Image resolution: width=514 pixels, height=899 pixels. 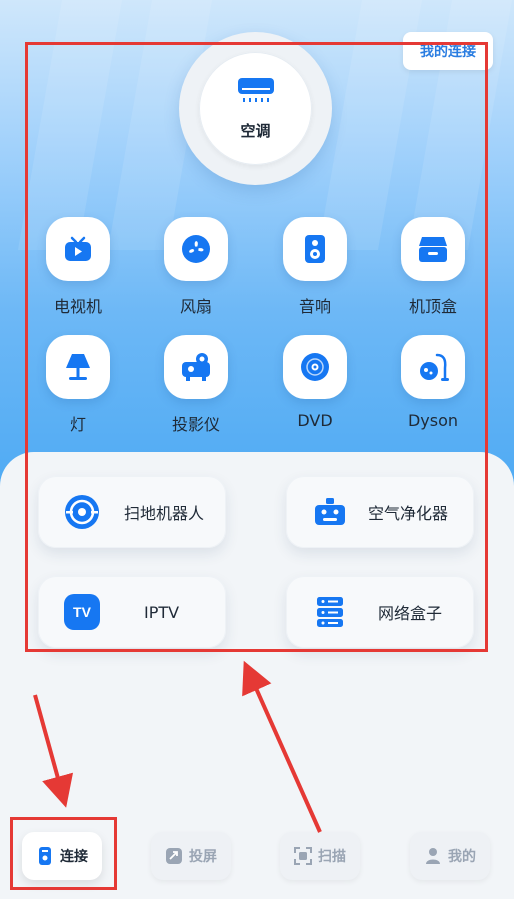 I want to click on card-air-purifier: 空气净化器, so click(x=380, y=512).